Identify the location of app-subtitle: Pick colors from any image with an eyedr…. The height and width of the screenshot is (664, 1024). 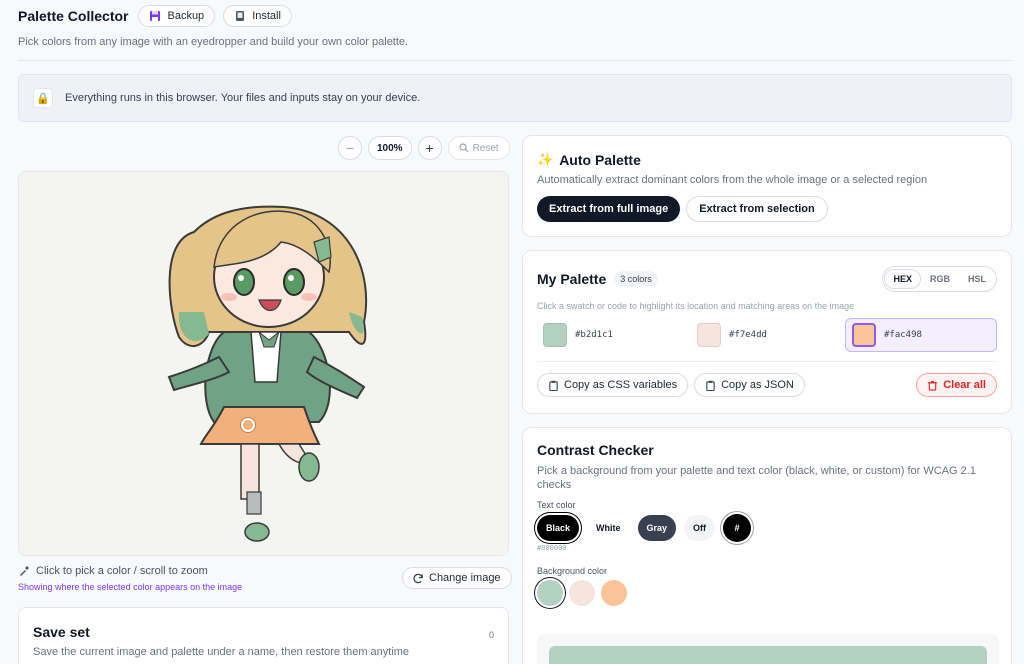
(213, 42).